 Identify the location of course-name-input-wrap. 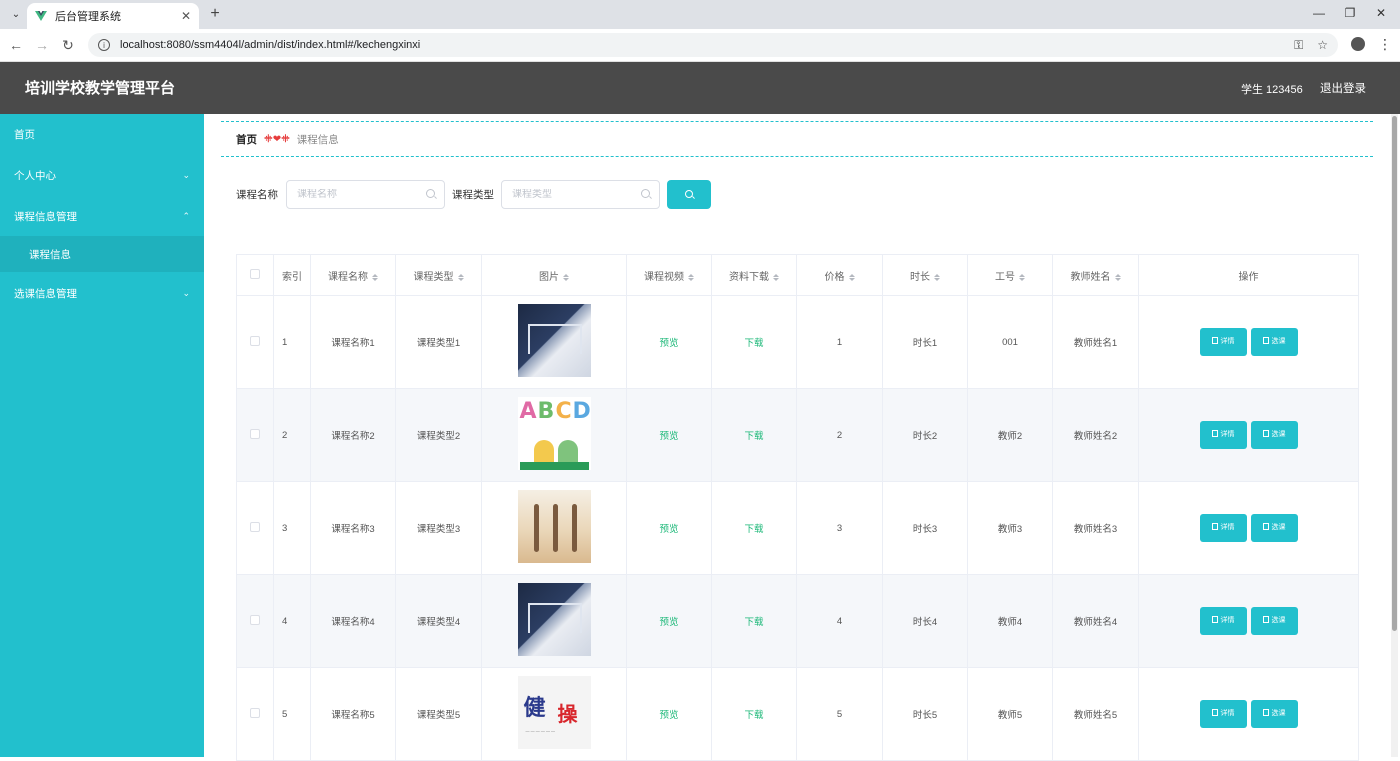
(365, 194).